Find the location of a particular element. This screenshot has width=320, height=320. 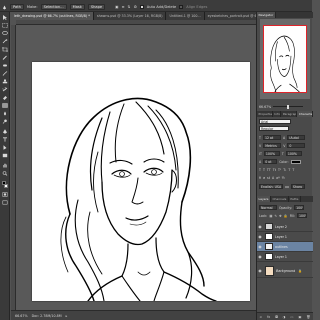

make-mask-button: Mask is located at coordinates (77, 7).